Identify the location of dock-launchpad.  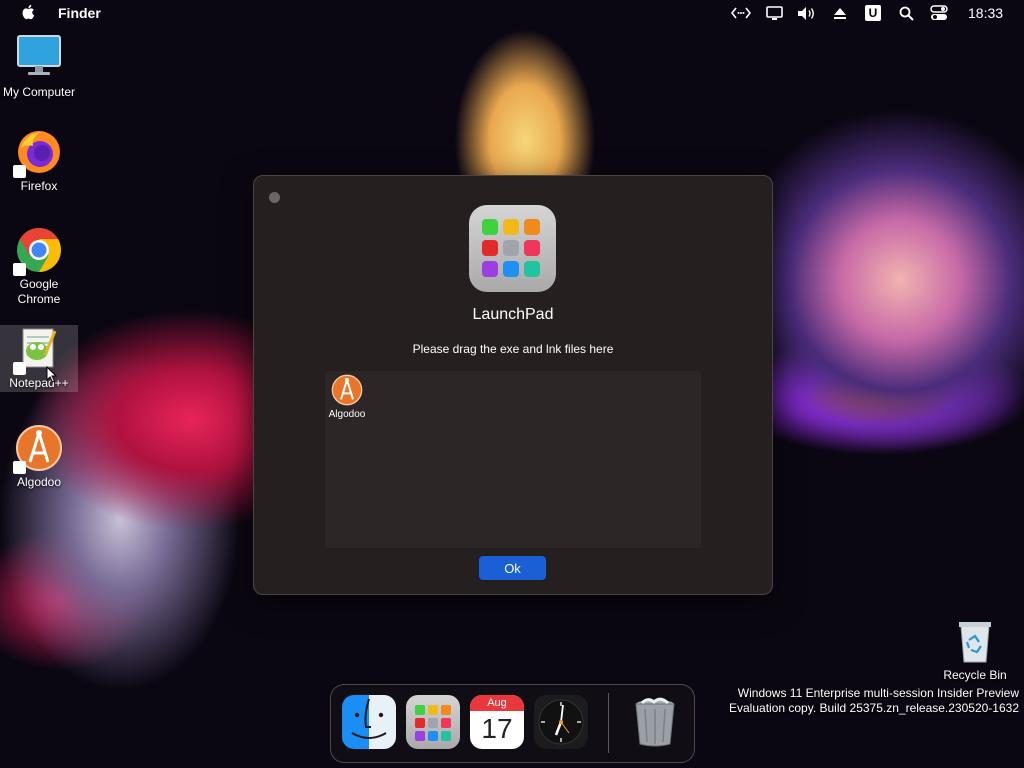
(433, 722).